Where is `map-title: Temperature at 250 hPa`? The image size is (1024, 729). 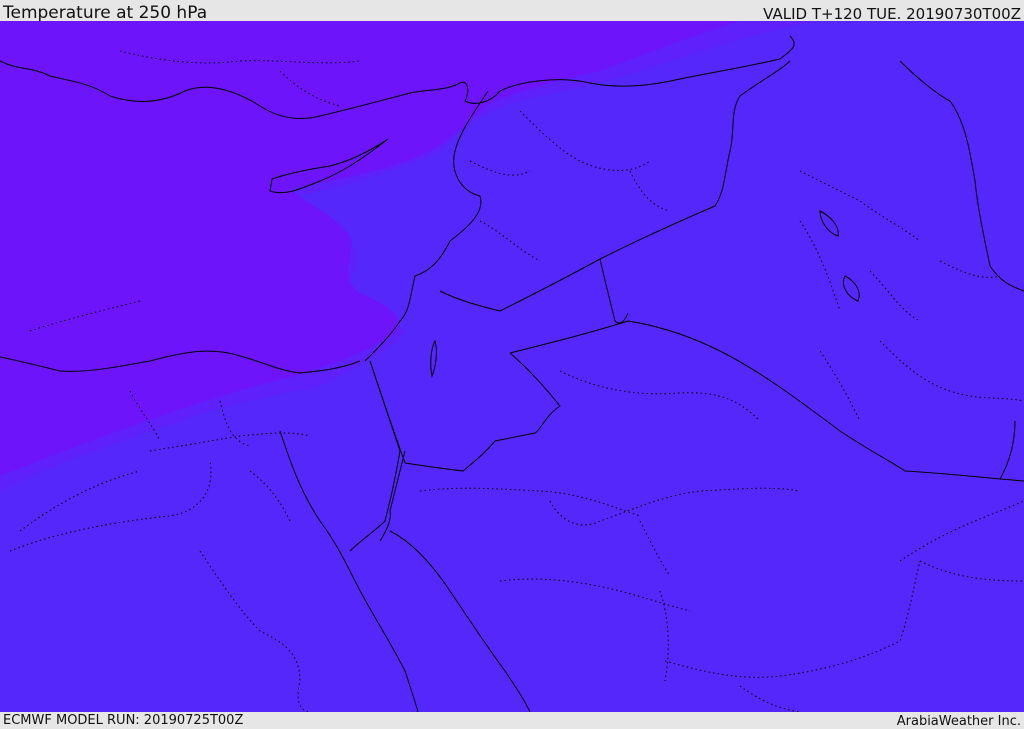 map-title: Temperature at 250 hPa is located at coordinates (105, 13).